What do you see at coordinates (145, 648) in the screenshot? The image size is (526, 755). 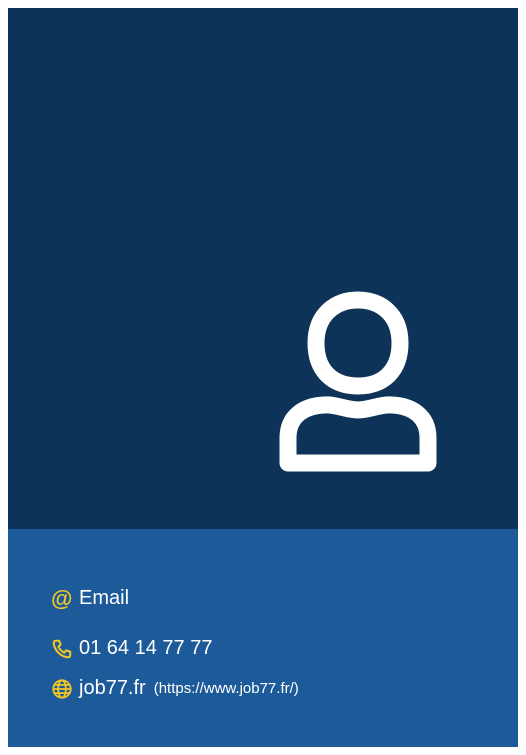 I see `phone-link: 01 64 14 77 77` at bounding box center [145, 648].